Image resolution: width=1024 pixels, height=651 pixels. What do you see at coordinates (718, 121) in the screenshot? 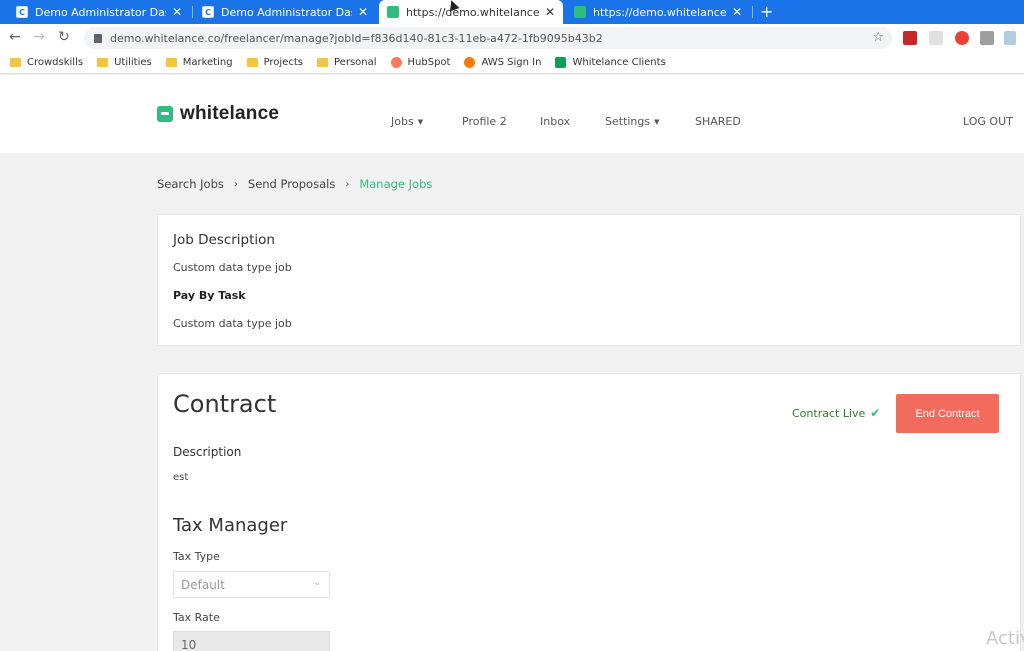
I see `nav-shared: SHARED` at bounding box center [718, 121].